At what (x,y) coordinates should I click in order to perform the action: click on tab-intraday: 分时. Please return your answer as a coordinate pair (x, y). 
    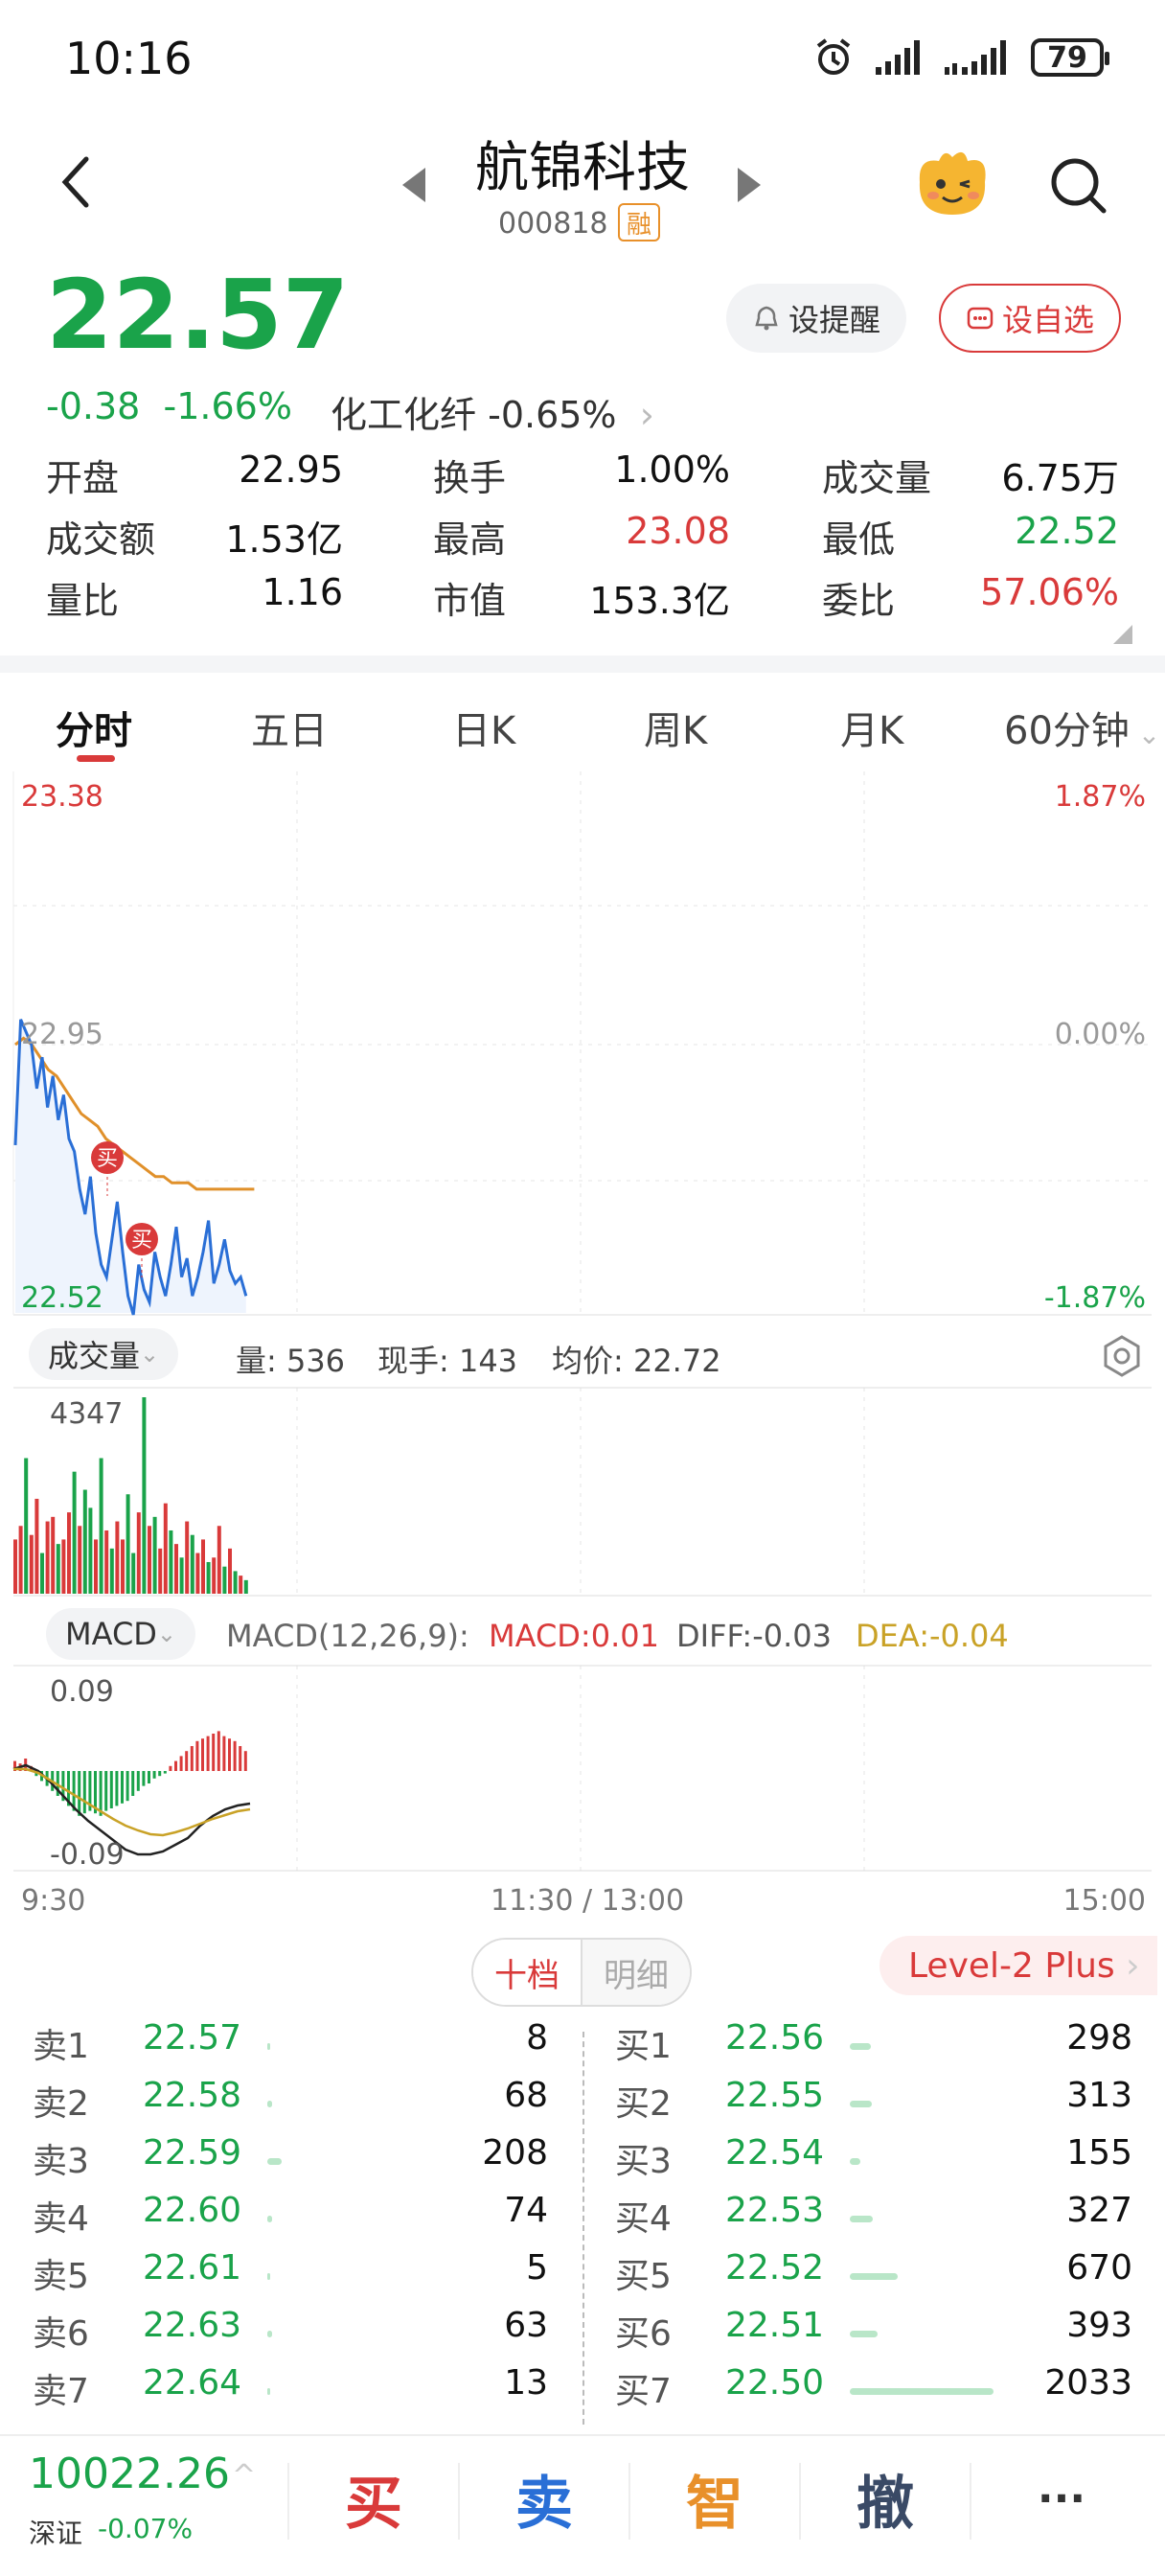
    Looking at the image, I should click on (94, 727).